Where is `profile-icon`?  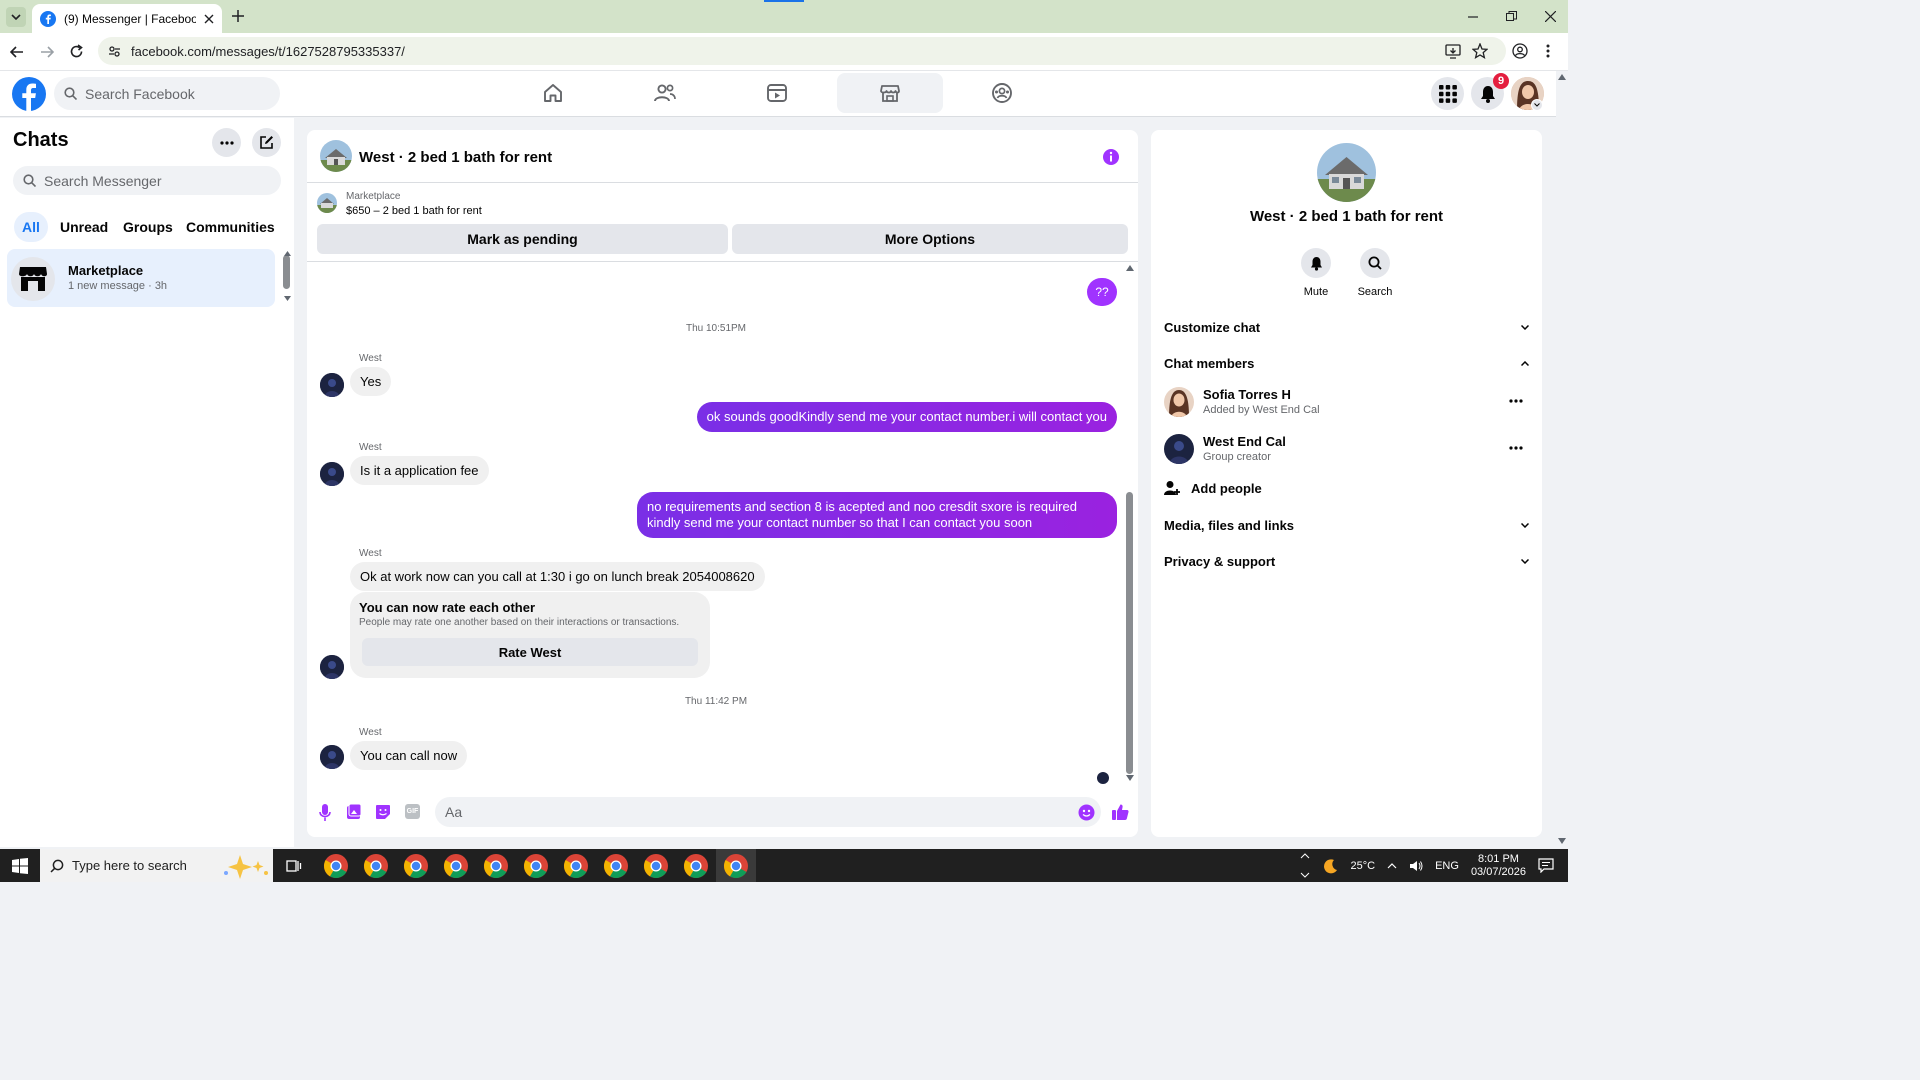
profile-icon is located at coordinates (1520, 51).